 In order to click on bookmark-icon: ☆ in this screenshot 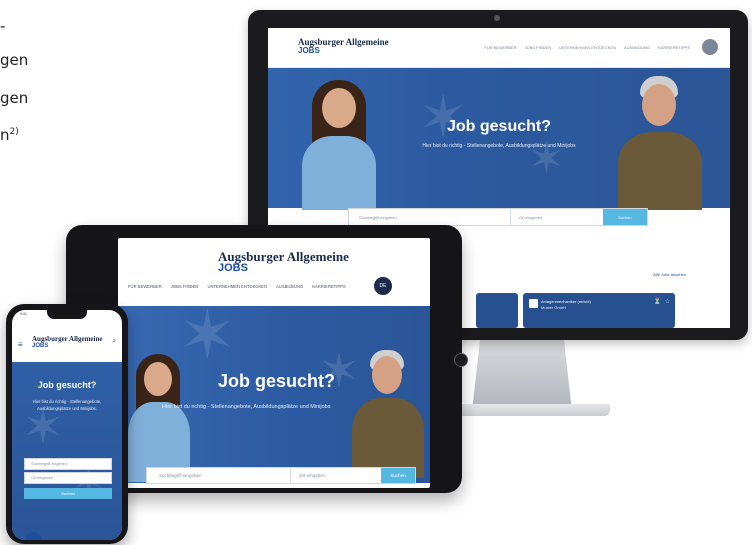, I will do `click(667, 301)`.